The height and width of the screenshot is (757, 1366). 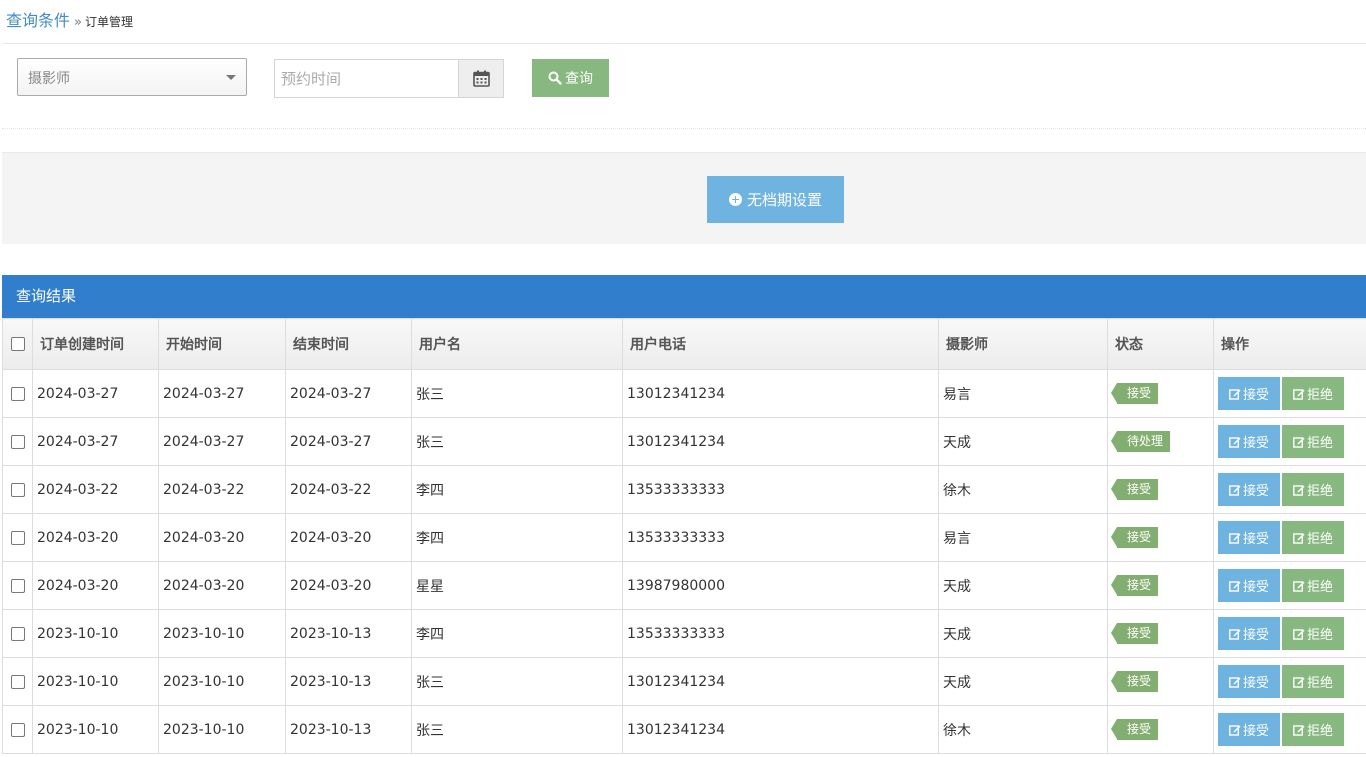 I want to click on cell-end: 2024-03-20, so click(x=348, y=537).